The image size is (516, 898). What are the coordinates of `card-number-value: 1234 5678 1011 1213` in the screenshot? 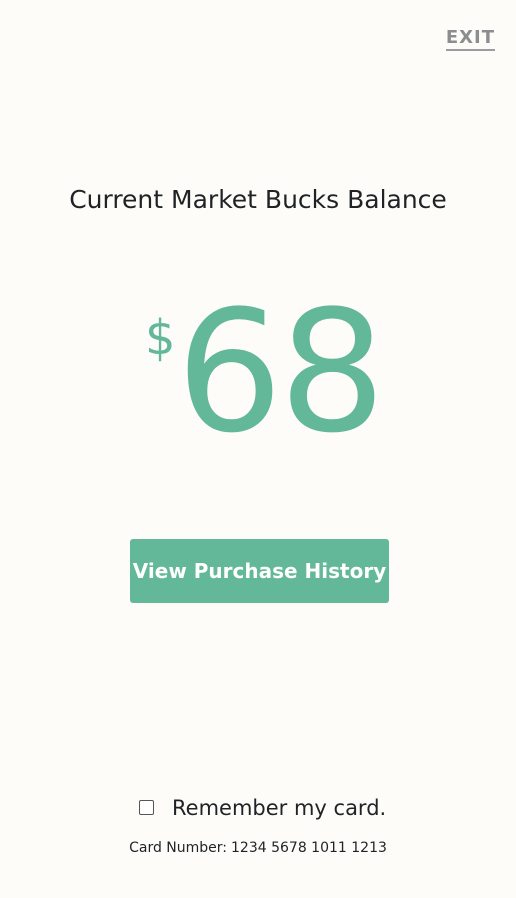 It's located at (309, 848).